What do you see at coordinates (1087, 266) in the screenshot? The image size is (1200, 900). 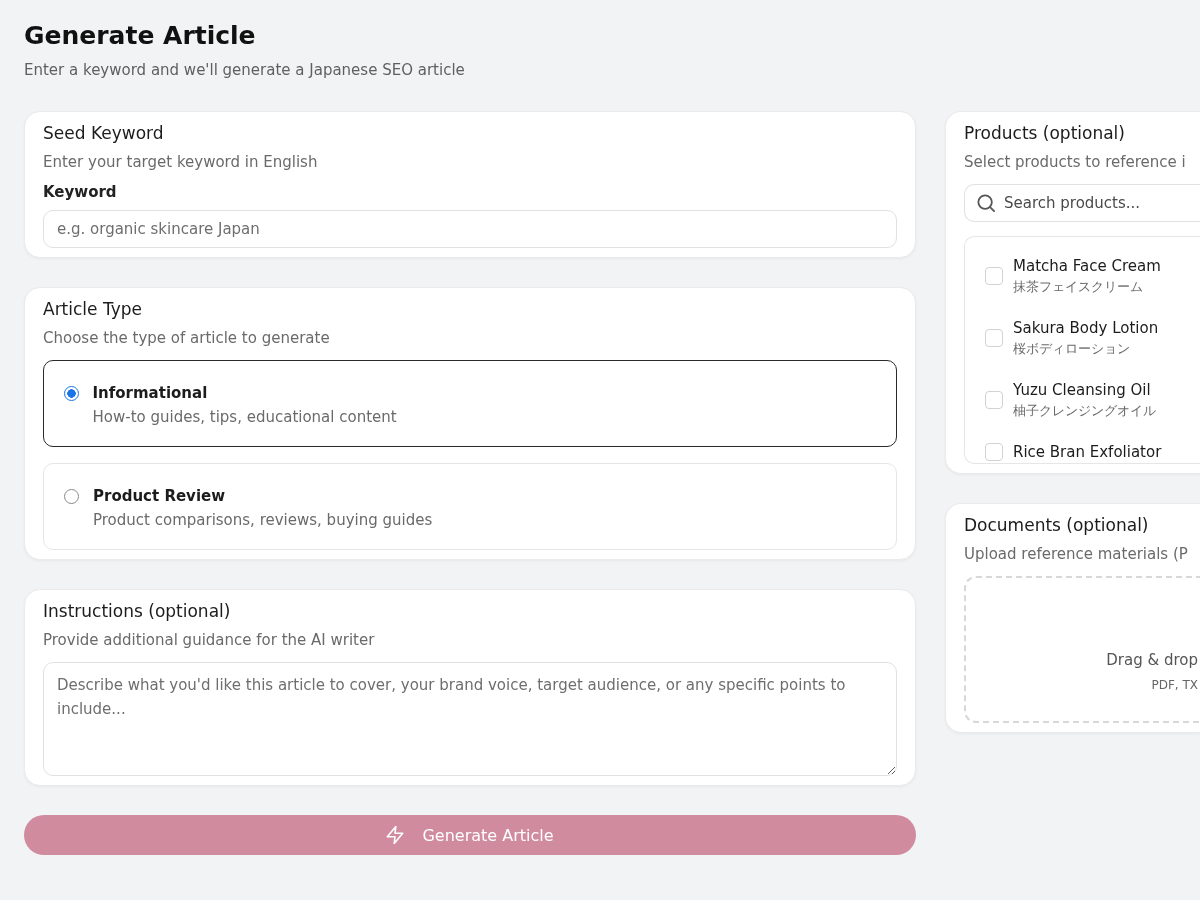 I see `product-name: Matcha Face Cream` at bounding box center [1087, 266].